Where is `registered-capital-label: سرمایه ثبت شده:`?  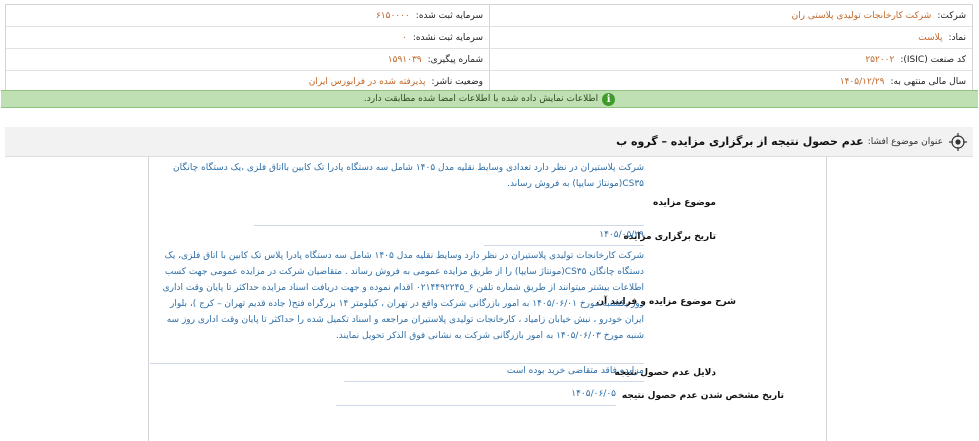
registered-capital-label: سرمایه ثبت شده: is located at coordinates (449, 15).